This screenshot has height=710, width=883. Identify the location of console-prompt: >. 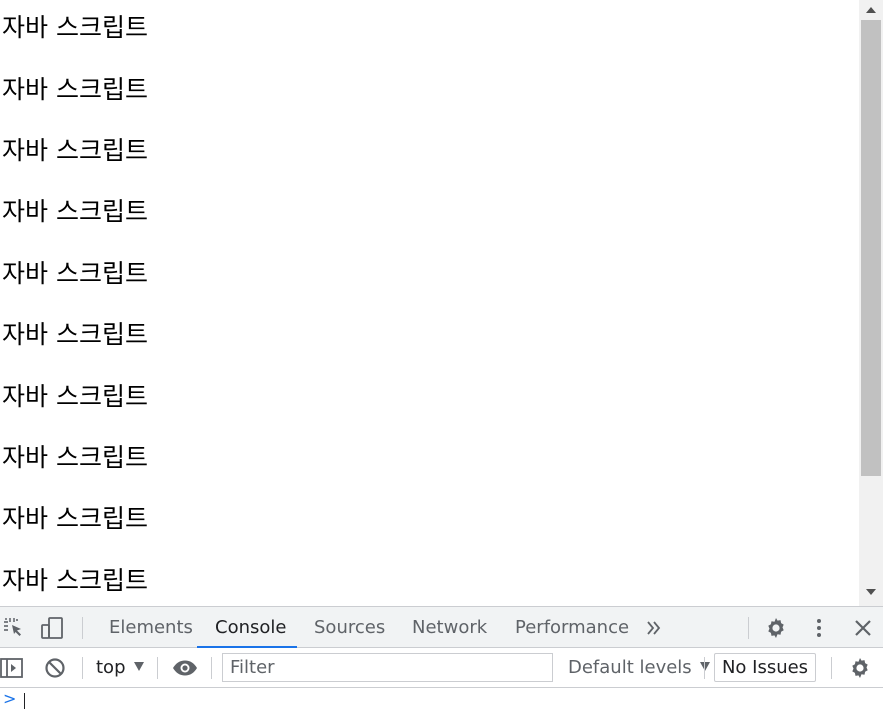
(441, 699).